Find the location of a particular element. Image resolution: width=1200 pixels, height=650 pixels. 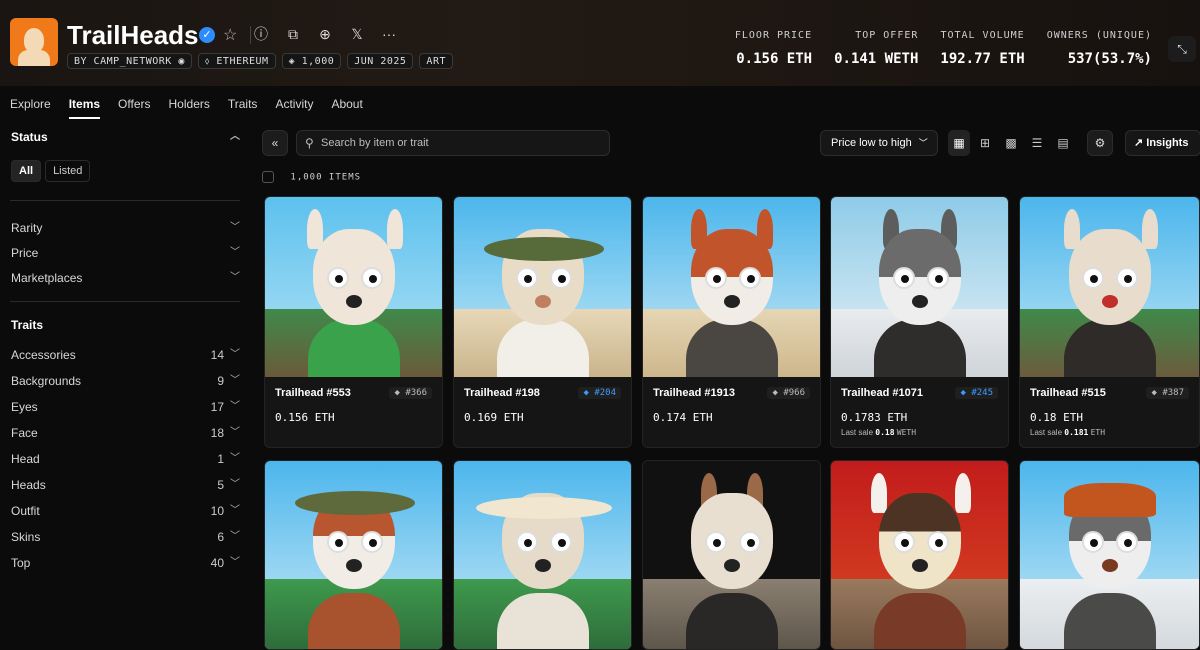

rarity-rank: ◆ #366 is located at coordinates (410, 393).